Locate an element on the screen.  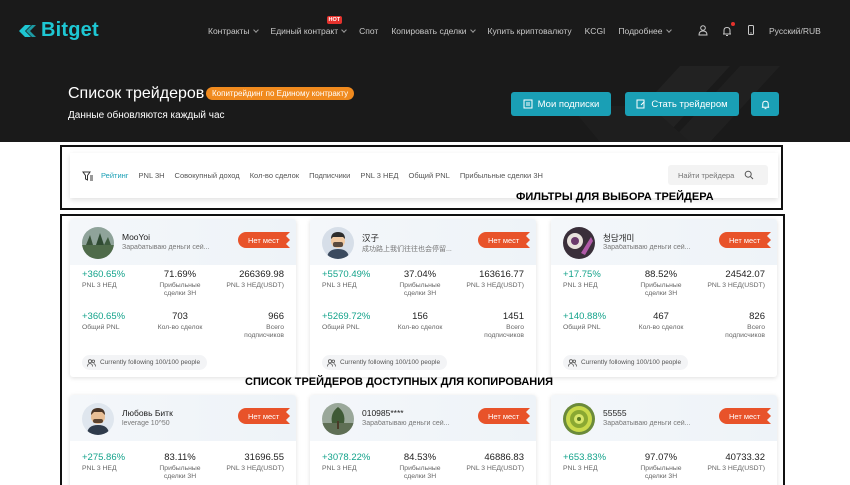
tab-trades-count: Кол-во сделок is located at coordinates (274, 175).